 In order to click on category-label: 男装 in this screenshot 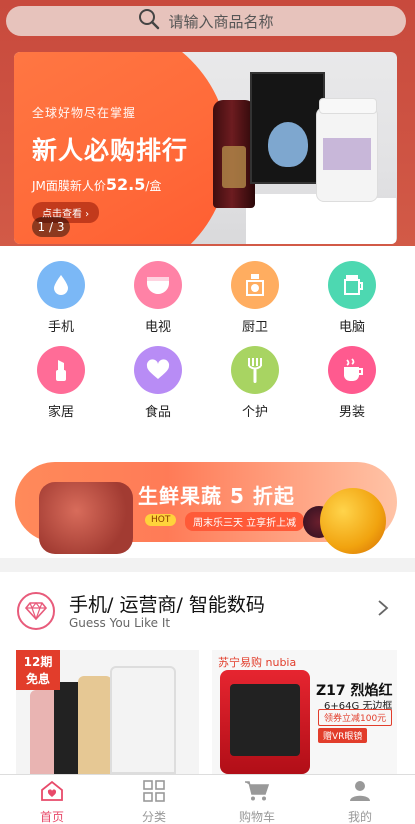, I will do `click(351, 412)`.